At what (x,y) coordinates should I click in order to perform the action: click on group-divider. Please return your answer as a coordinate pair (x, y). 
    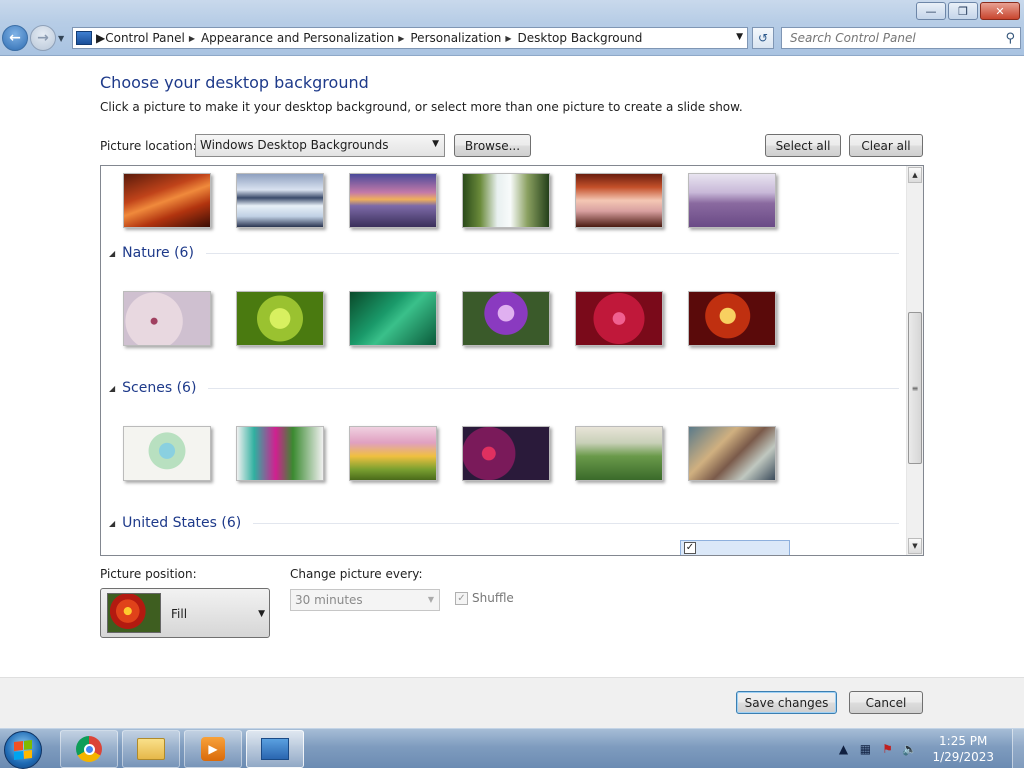
    Looking at the image, I should click on (553, 388).